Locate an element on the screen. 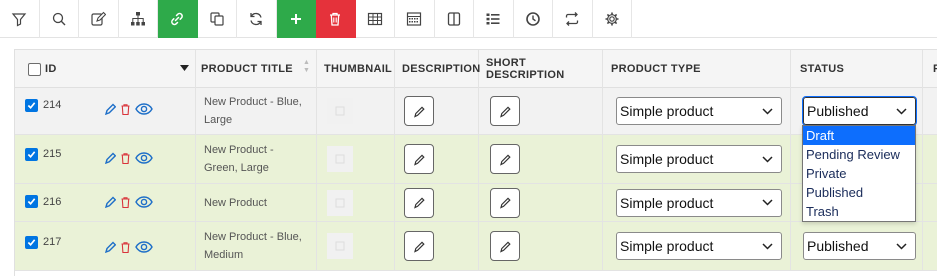 The image size is (937, 276). header-short-description-label: SHORT DESCRIPTION is located at coordinates (525, 69).